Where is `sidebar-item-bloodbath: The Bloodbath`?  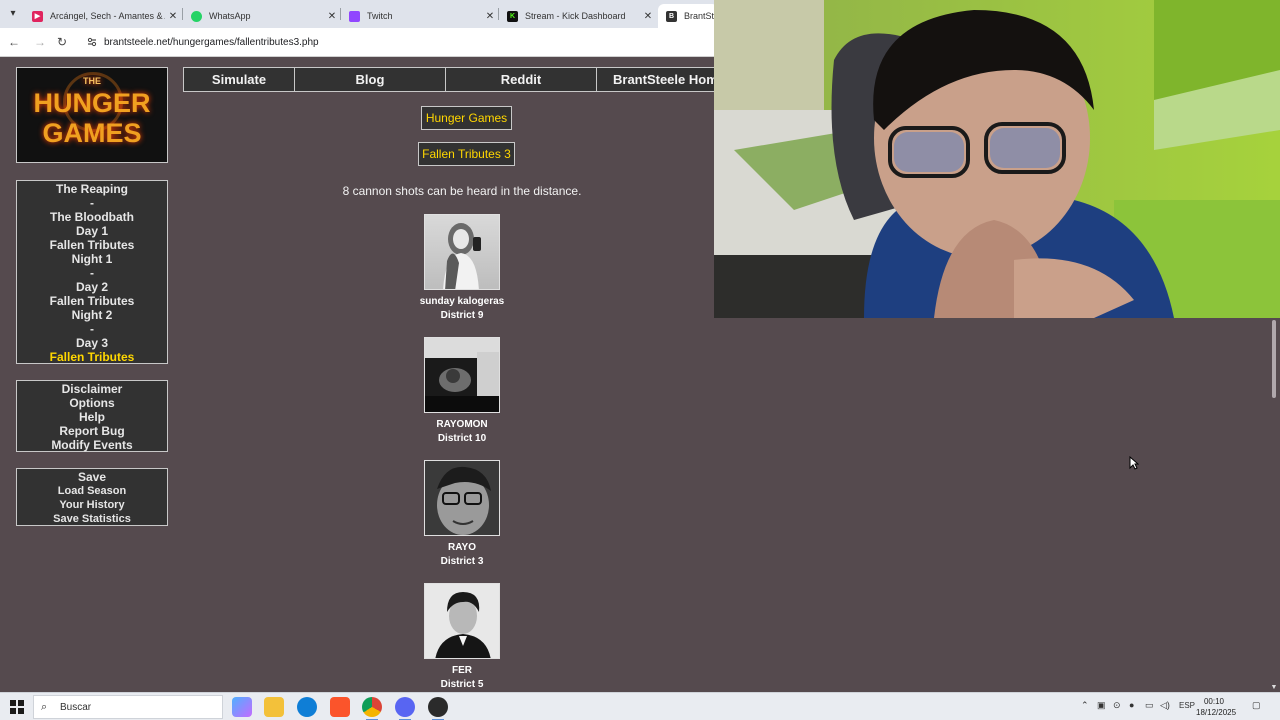 sidebar-item-bloodbath: The Bloodbath is located at coordinates (92, 217).